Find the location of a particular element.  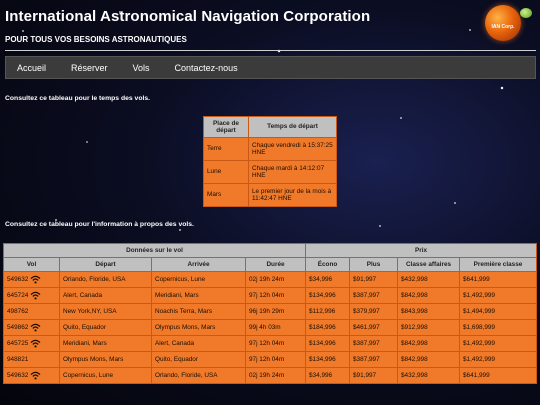

cell-vol: 498762 is located at coordinates (31, 311).